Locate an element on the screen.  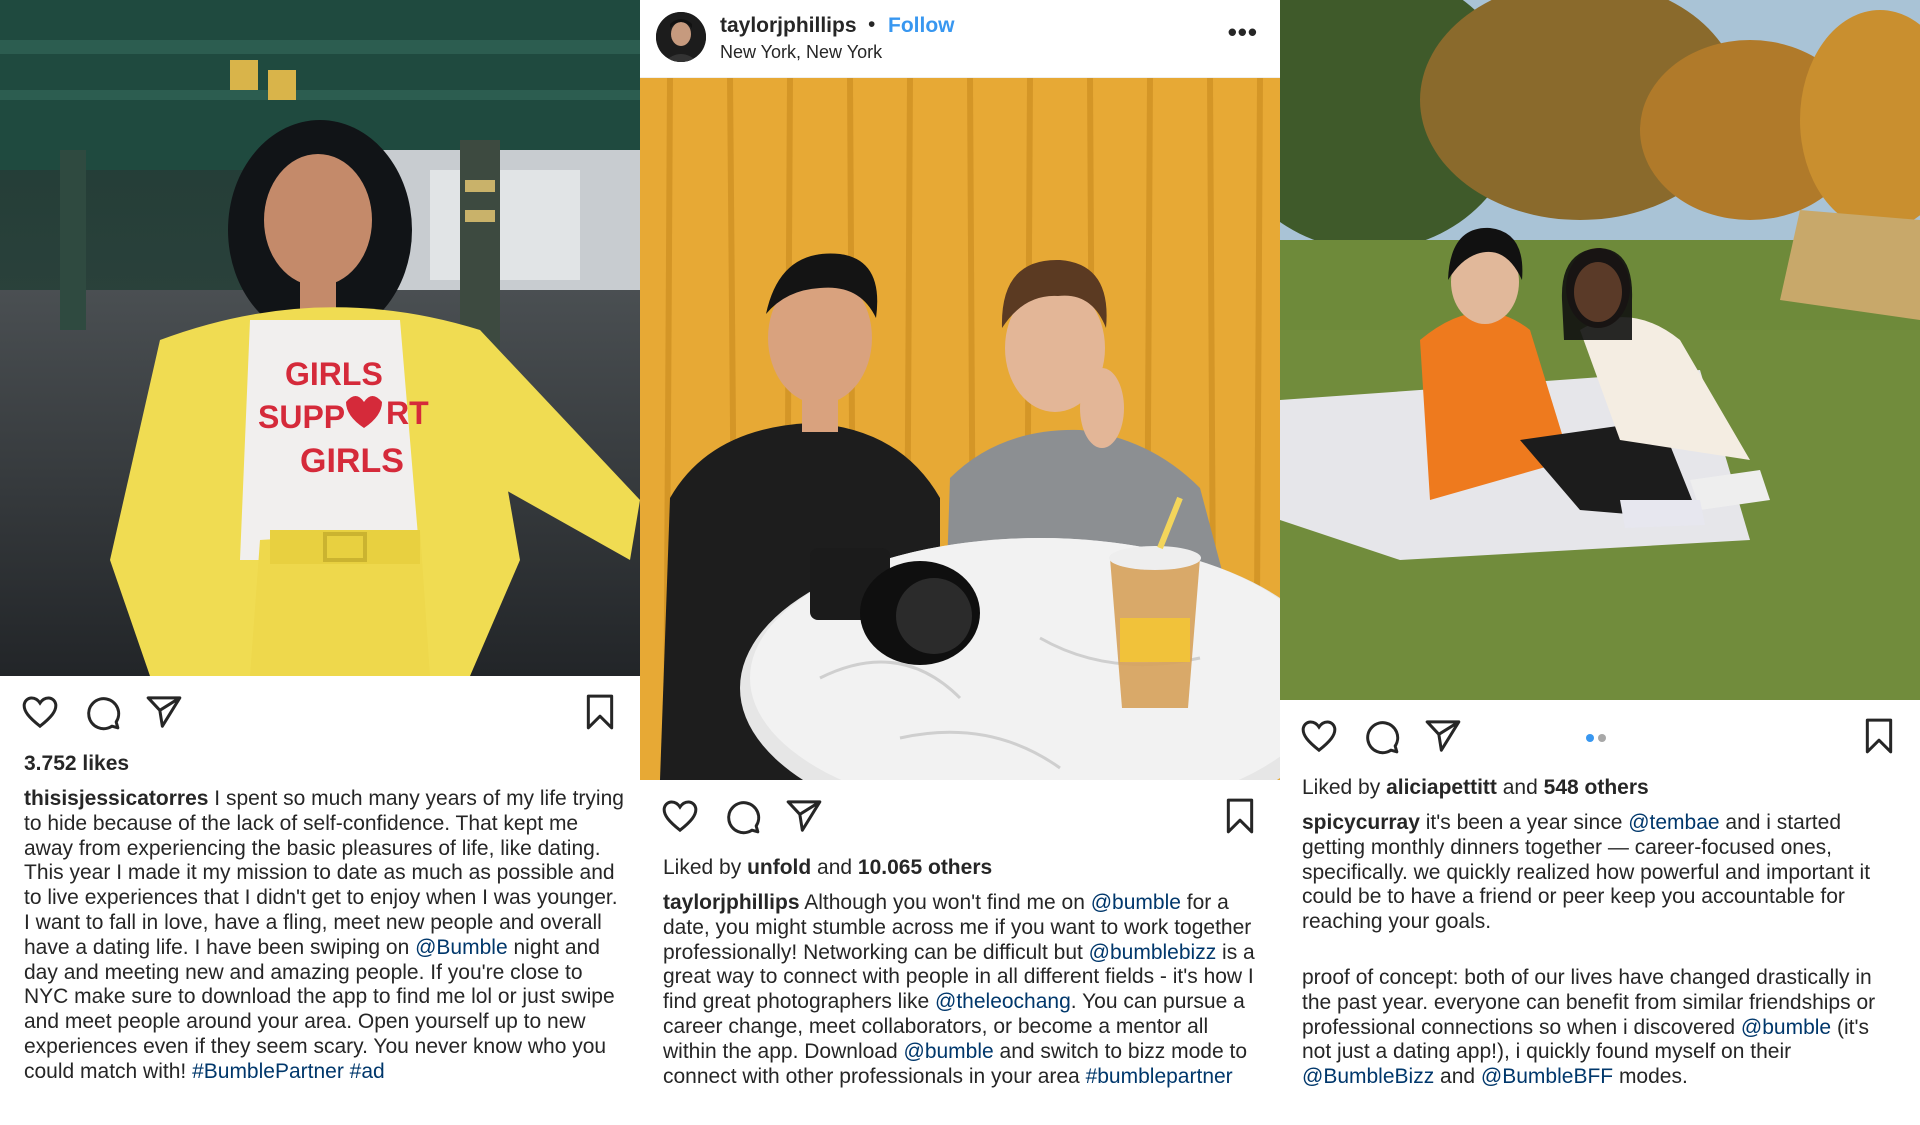
shirt-text-line1: GIRLS is located at coordinates (334, 374).